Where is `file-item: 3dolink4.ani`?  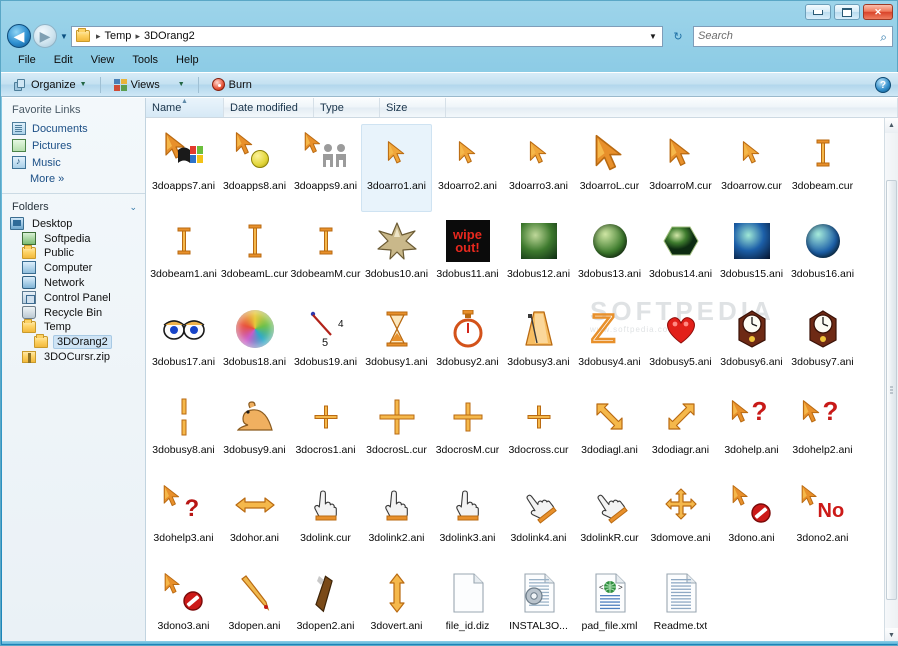 file-item: 3dolink4.ani is located at coordinates (538, 520).